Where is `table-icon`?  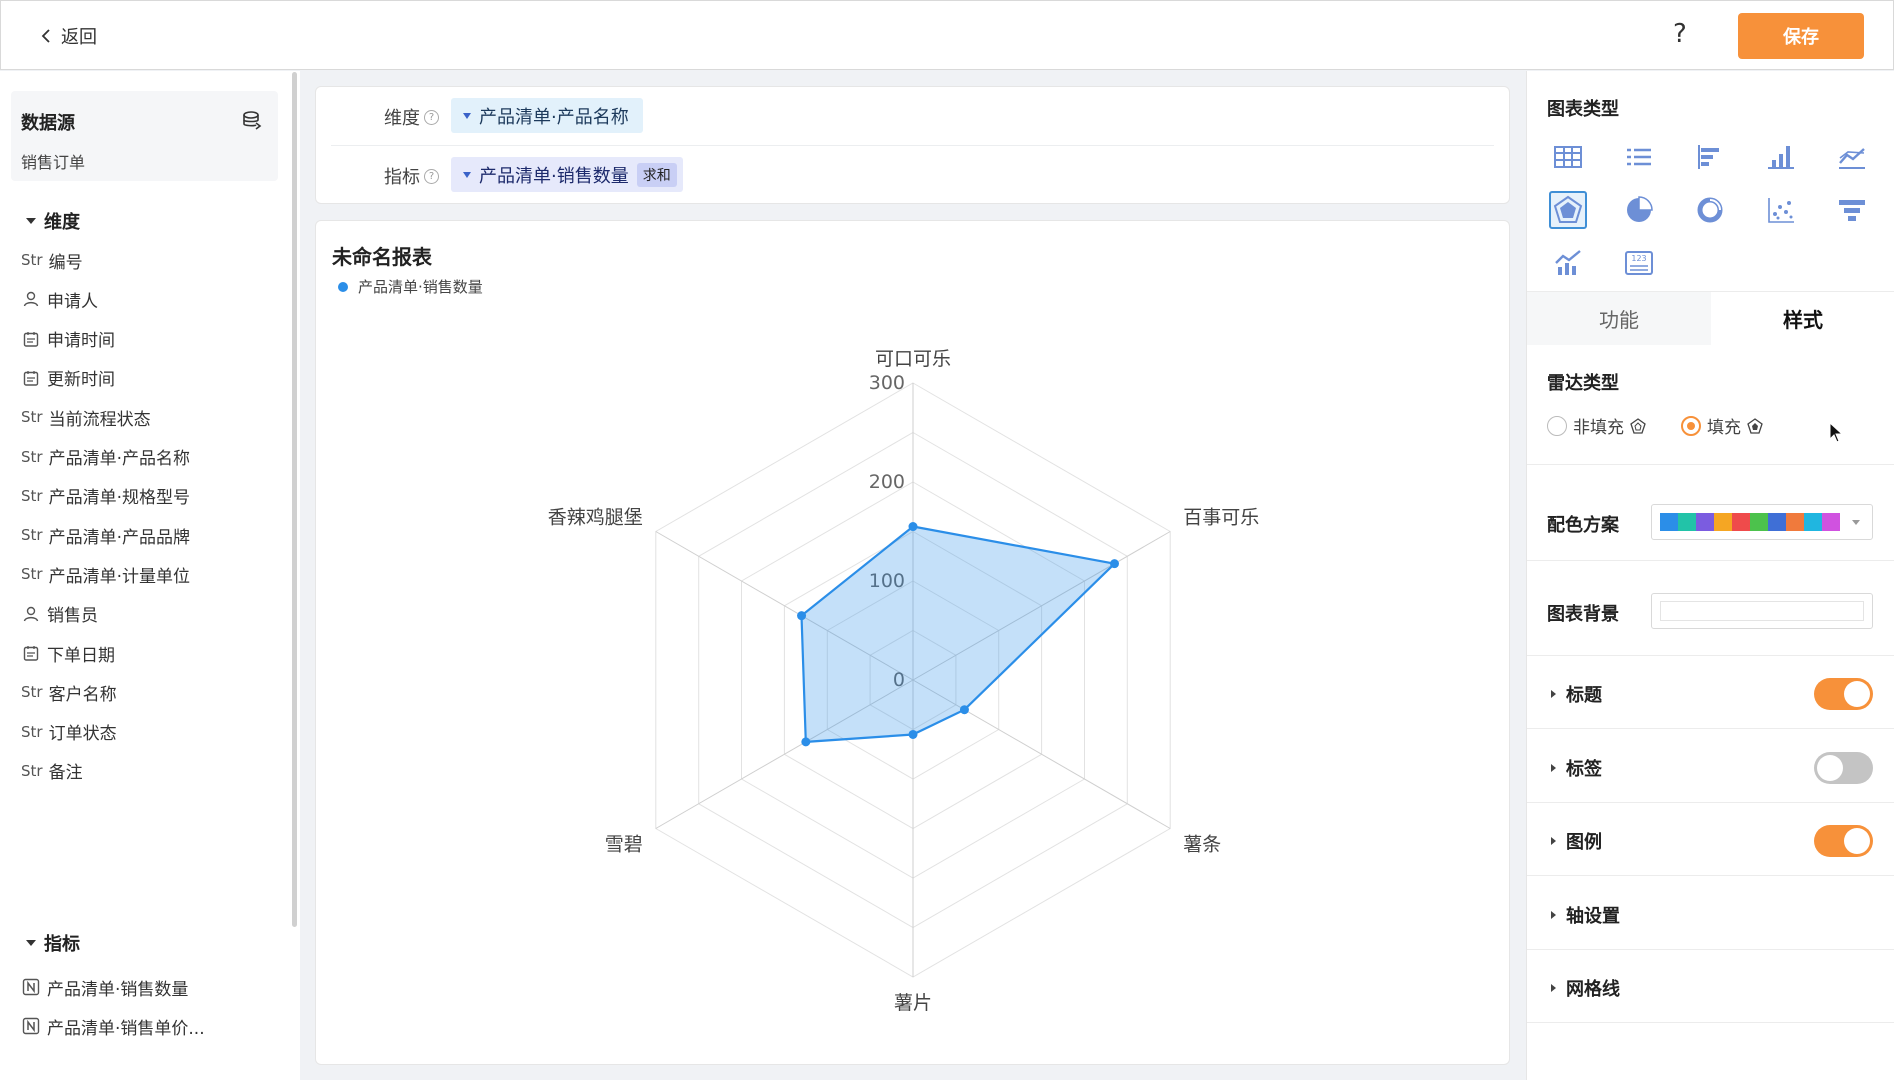
table-icon is located at coordinates (1568, 157).